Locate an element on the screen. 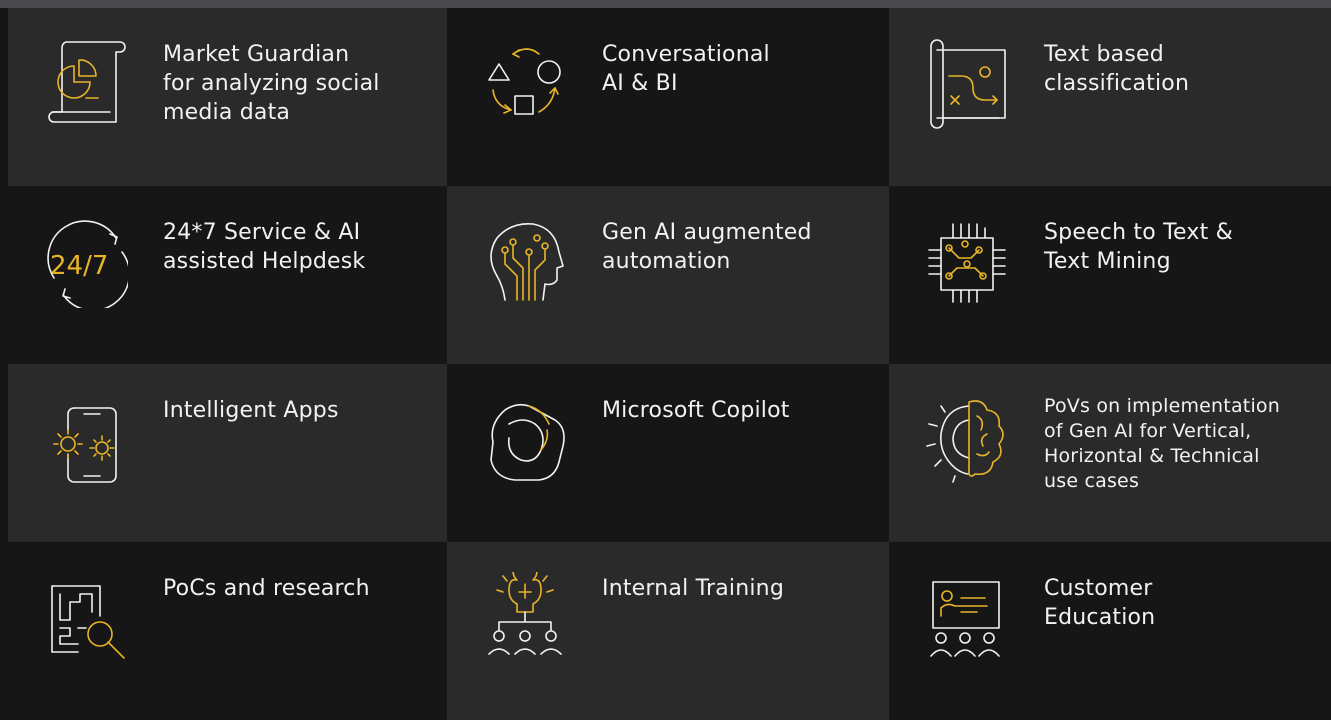 This screenshot has height=720, width=1331. clock-247-icon: 24/7 is located at coordinates (86, 262).